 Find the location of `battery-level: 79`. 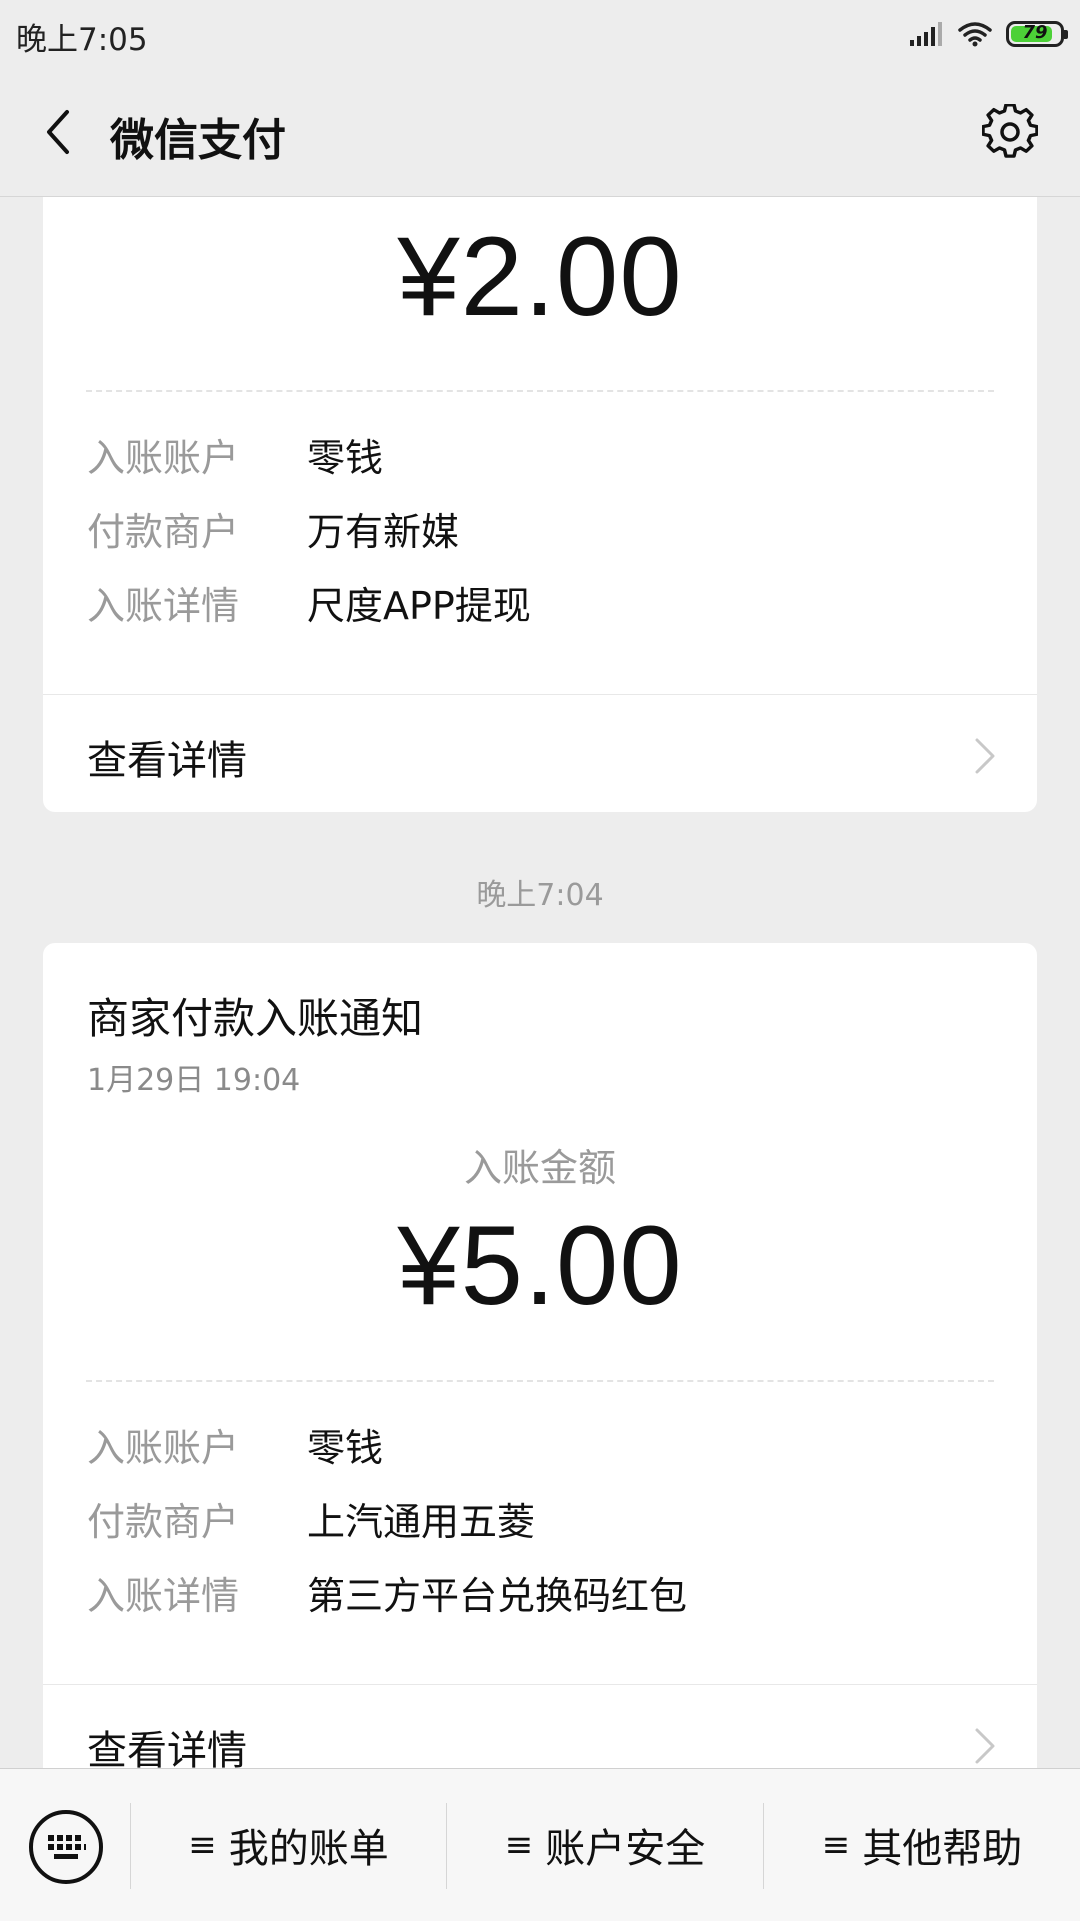

battery-level: 79 is located at coordinates (1035, 32).